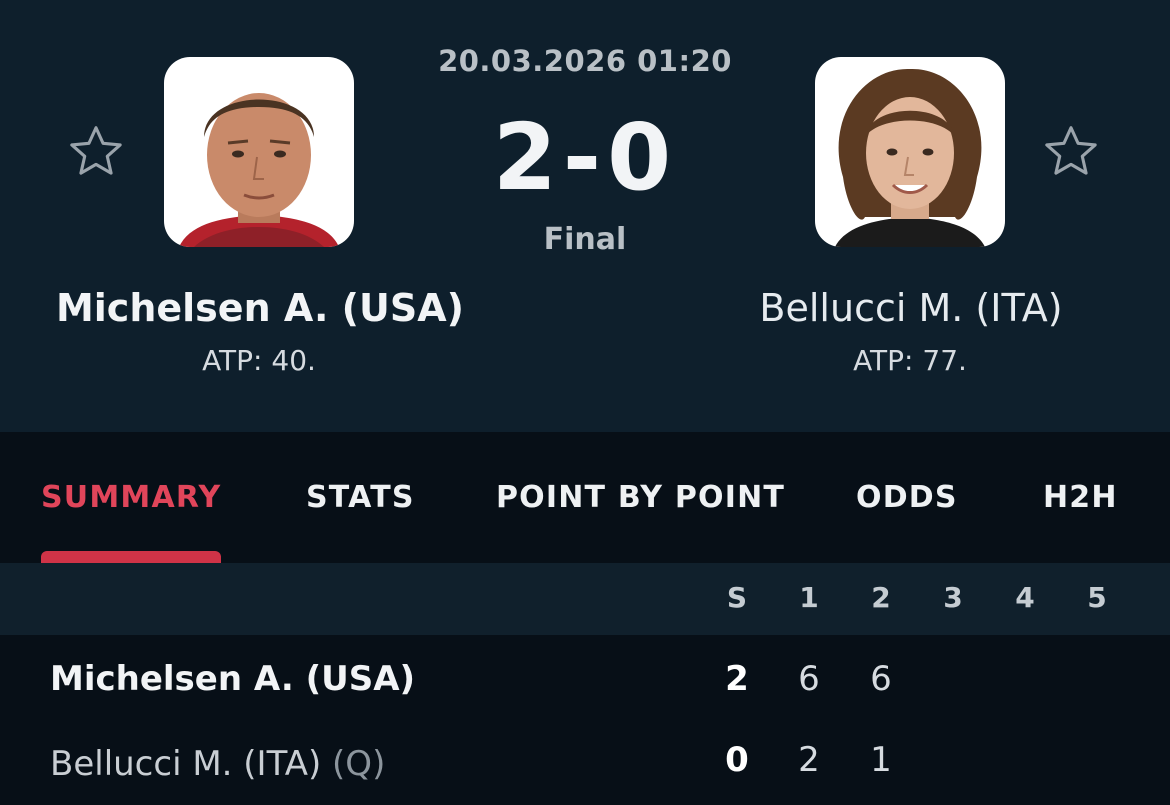 The image size is (1170, 805). What do you see at coordinates (881, 760) in the screenshot?
I see `set-2-games: 1` at bounding box center [881, 760].